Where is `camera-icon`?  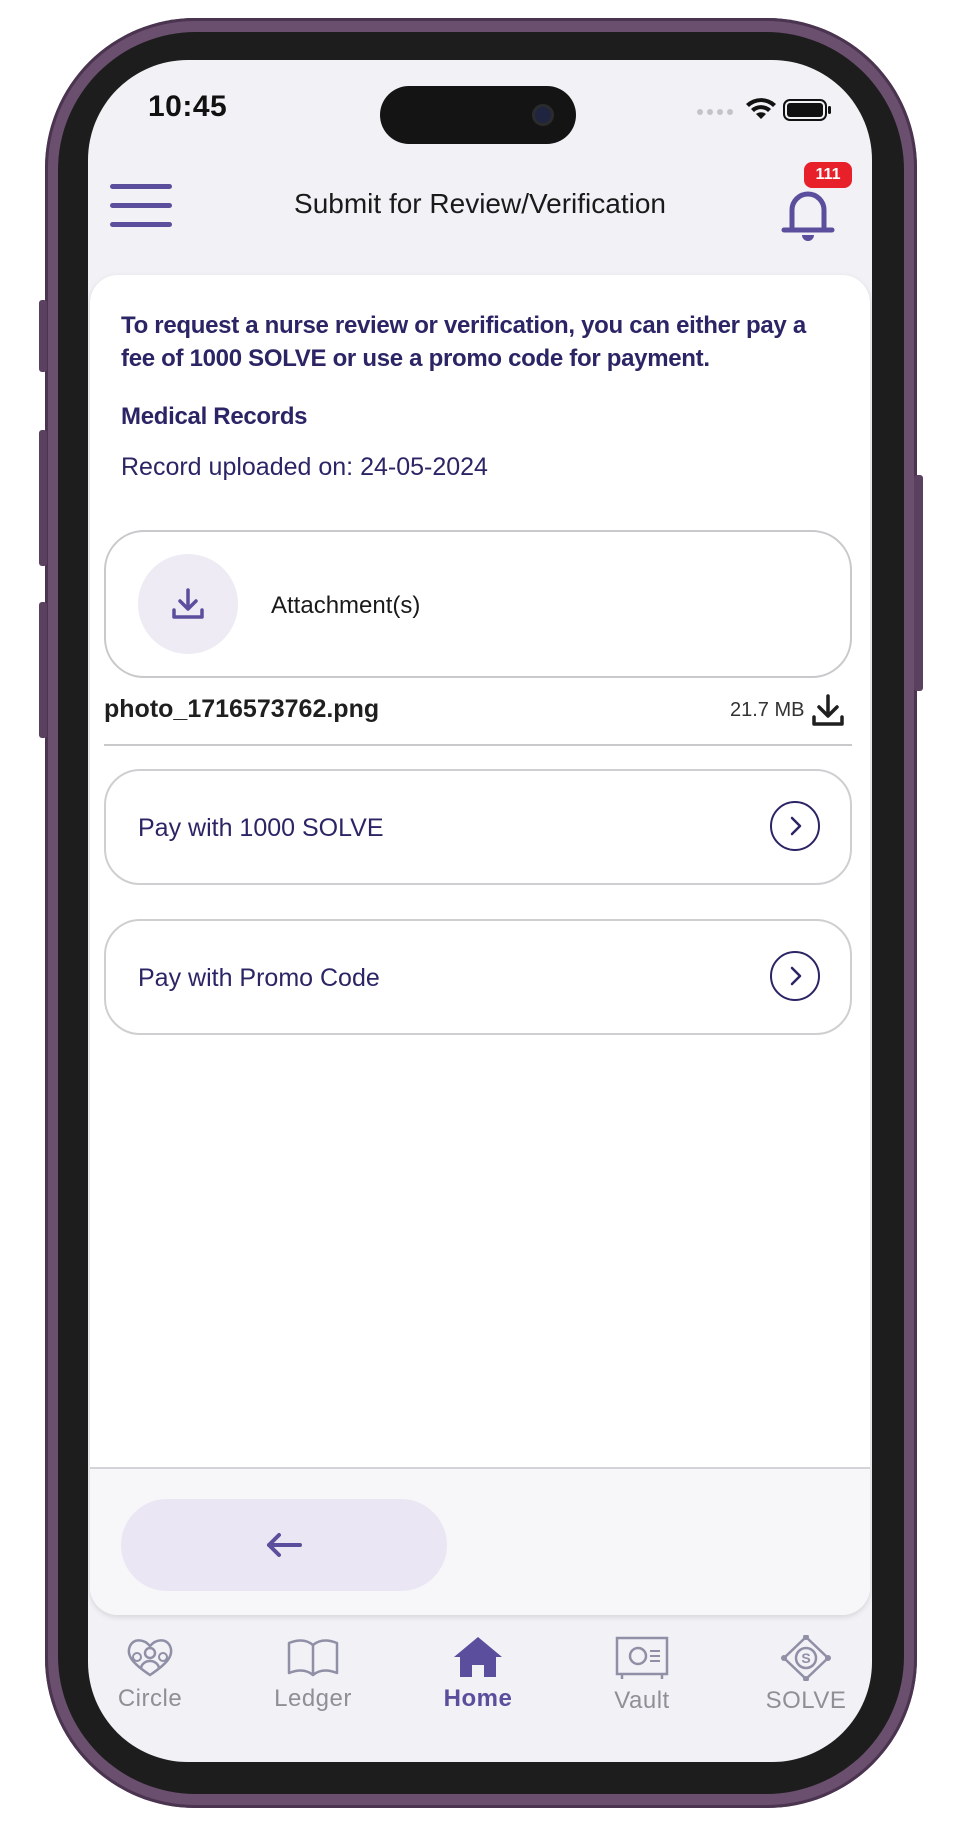 camera-icon is located at coordinates (543, 115).